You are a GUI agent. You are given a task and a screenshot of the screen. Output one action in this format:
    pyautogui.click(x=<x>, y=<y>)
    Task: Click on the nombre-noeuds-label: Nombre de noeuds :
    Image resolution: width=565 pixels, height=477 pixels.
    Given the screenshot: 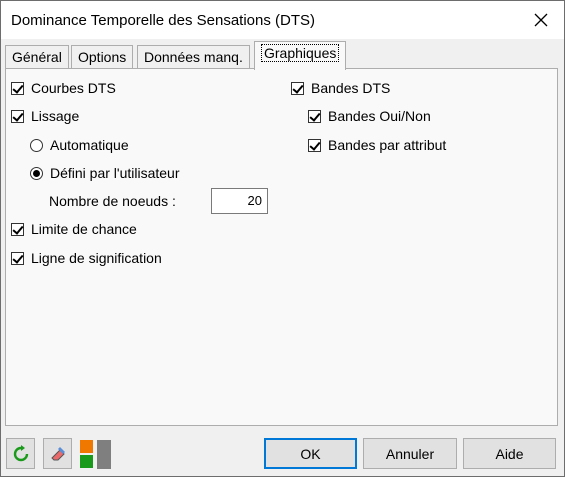 What is the action you would take?
    pyautogui.click(x=112, y=201)
    